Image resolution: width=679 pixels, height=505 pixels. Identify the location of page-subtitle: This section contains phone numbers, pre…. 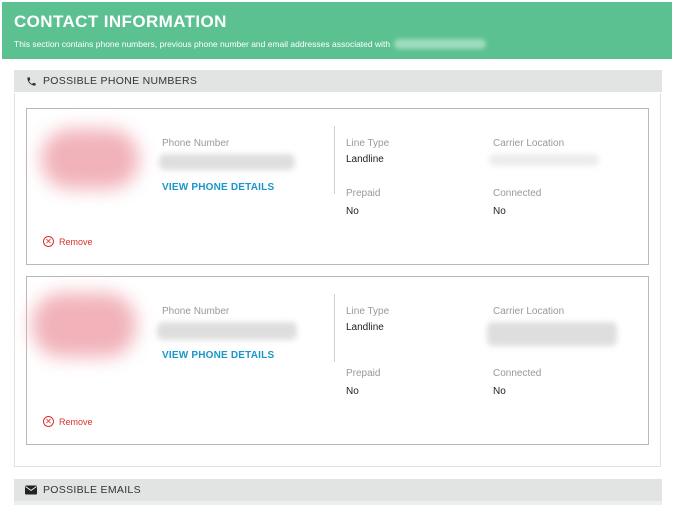
(337, 44).